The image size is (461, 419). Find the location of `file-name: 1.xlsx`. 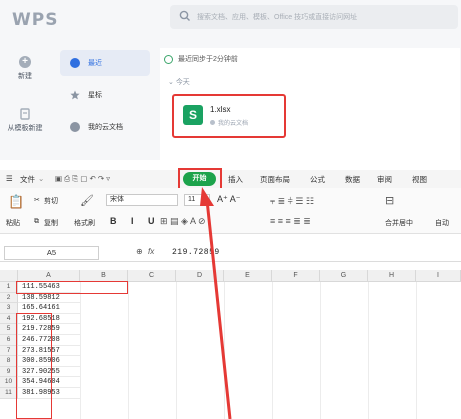

file-name: 1.xlsx is located at coordinates (220, 109).